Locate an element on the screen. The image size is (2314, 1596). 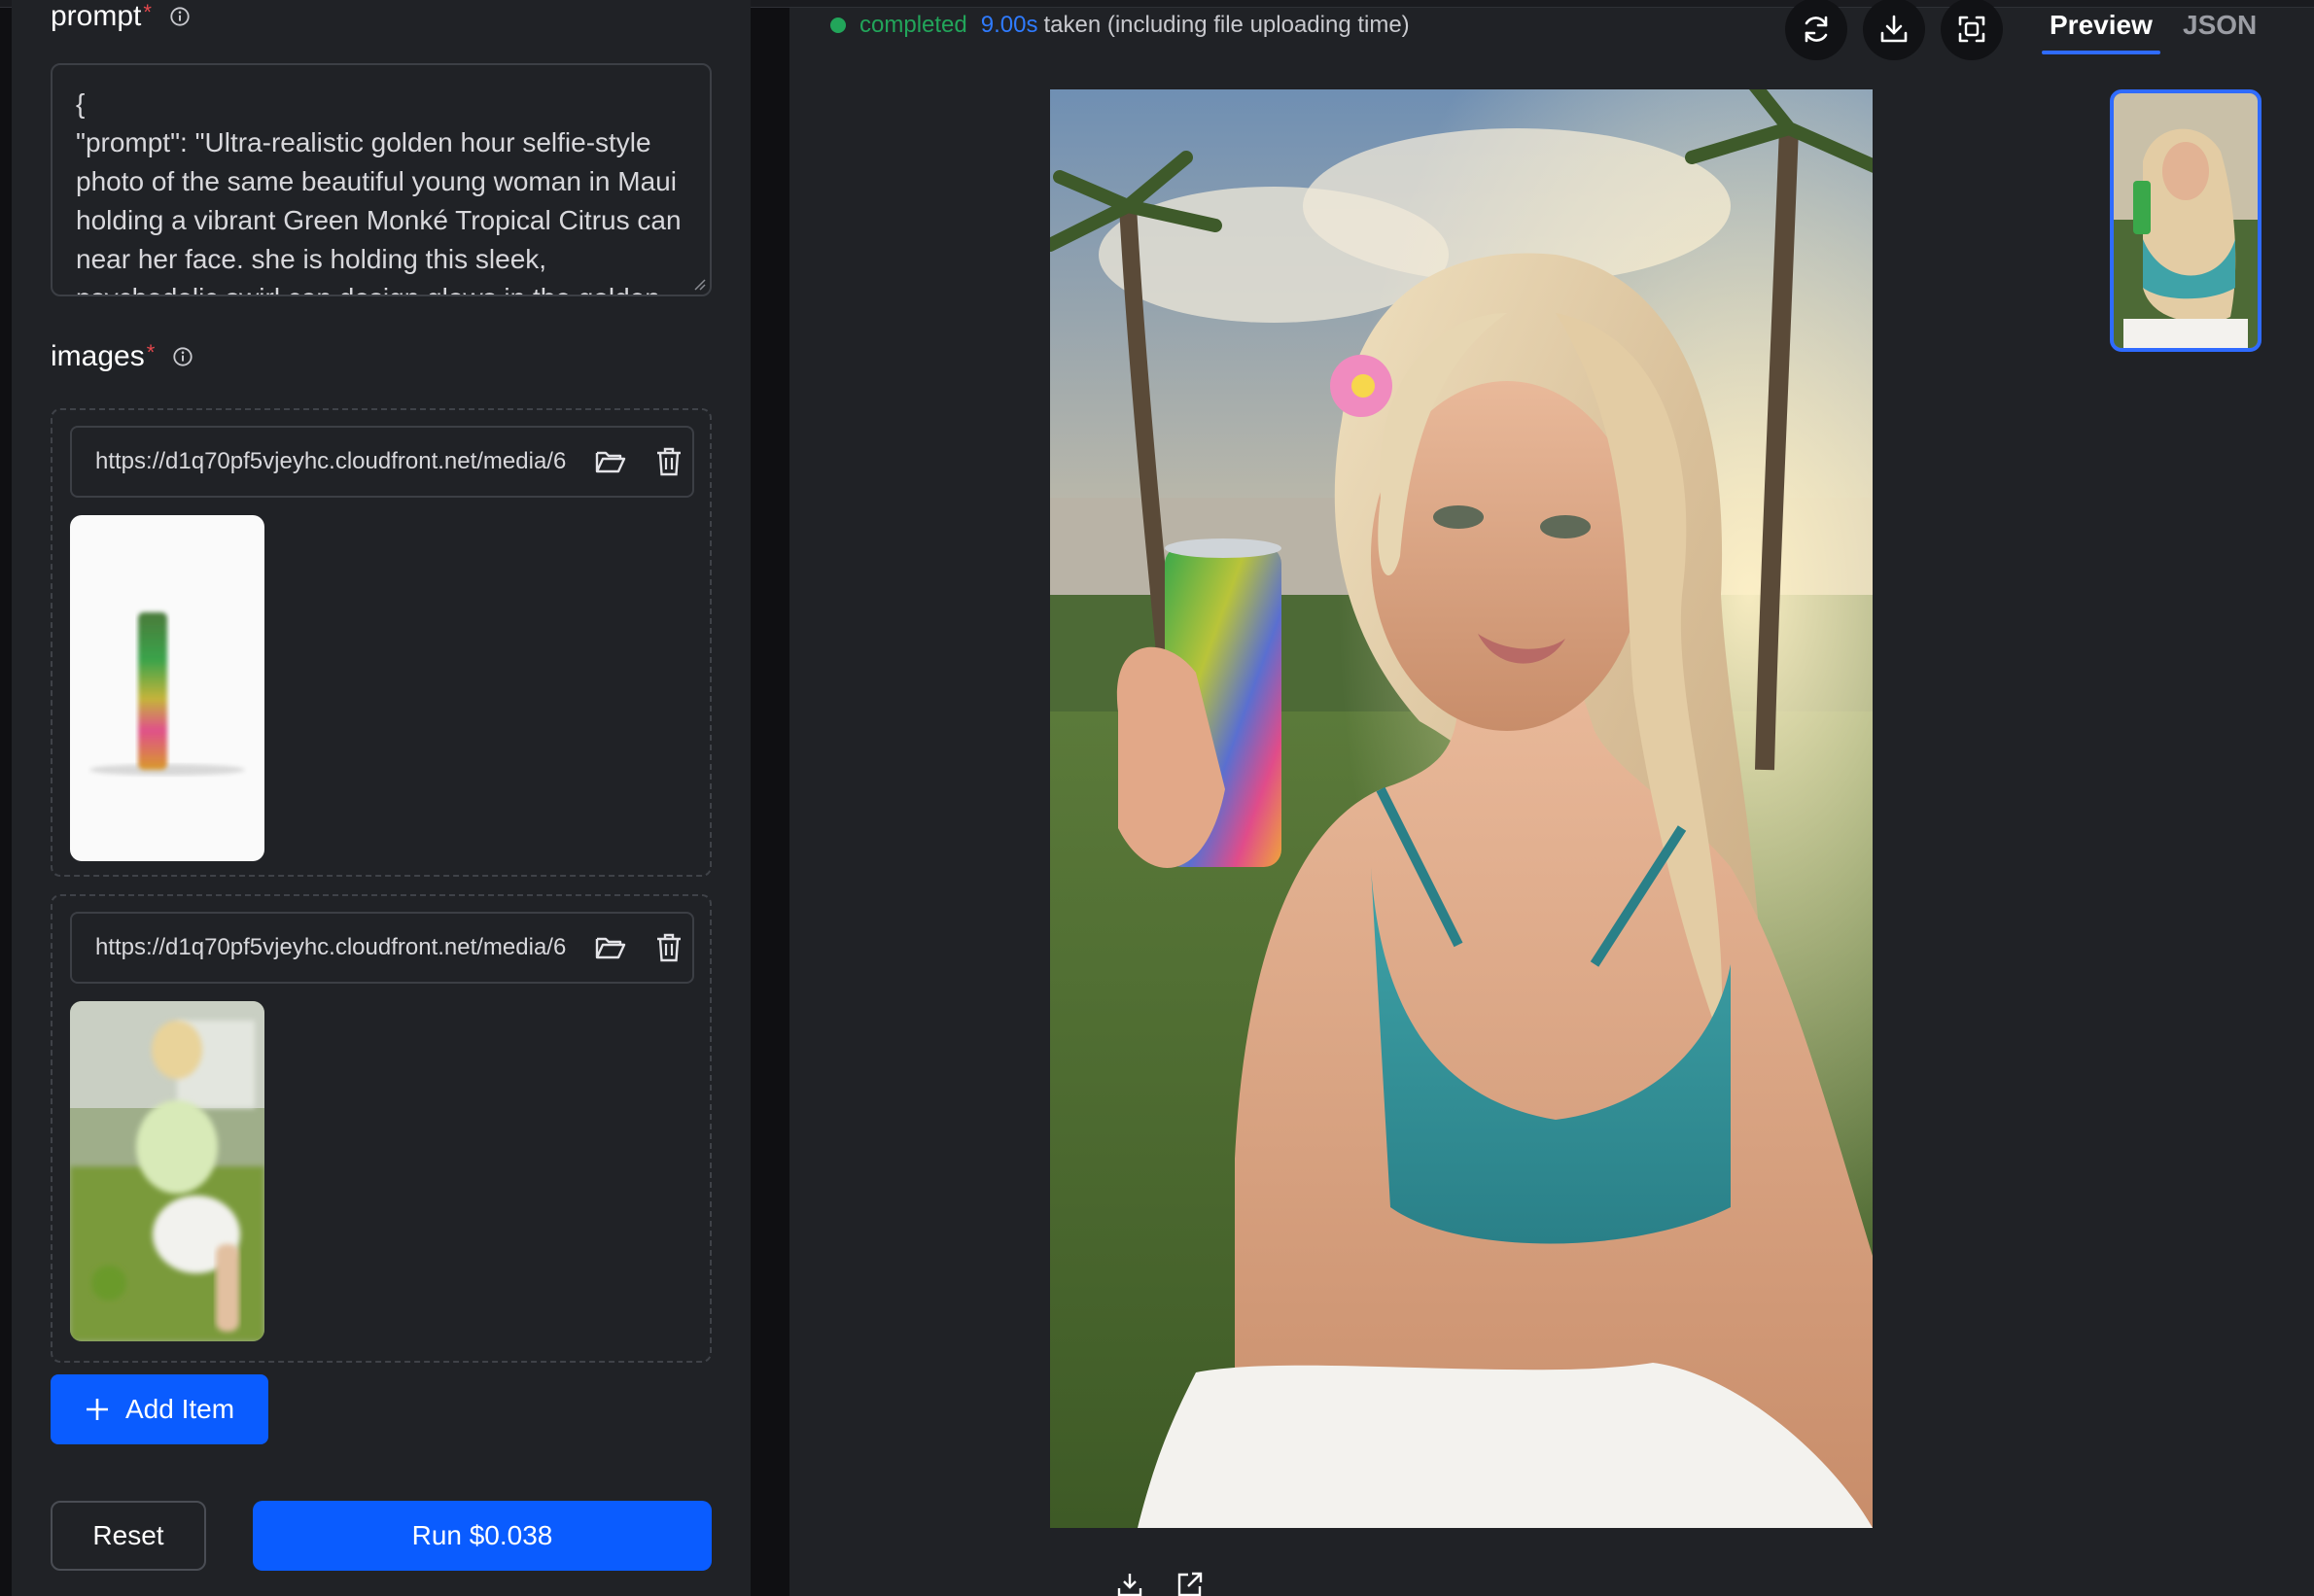
active-tab-indicator is located at coordinates (2101, 52).